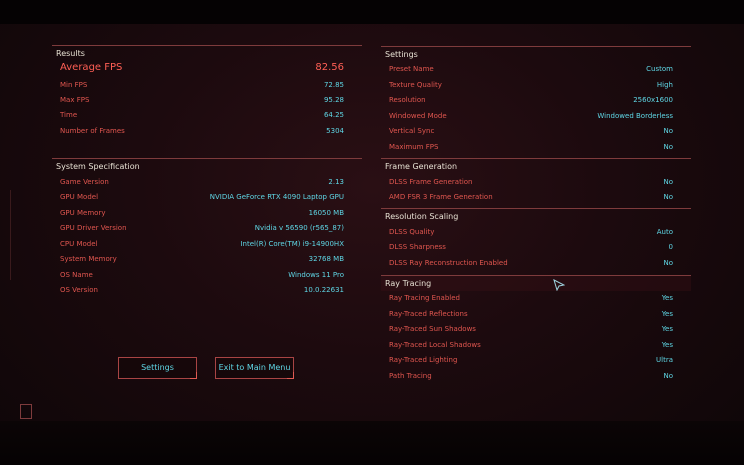 The width and height of the screenshot is (744, 465). What do you see at coordinates (670, 247) in the screenshot?
I see `row-value: 0` at bounding box center [670, 247].